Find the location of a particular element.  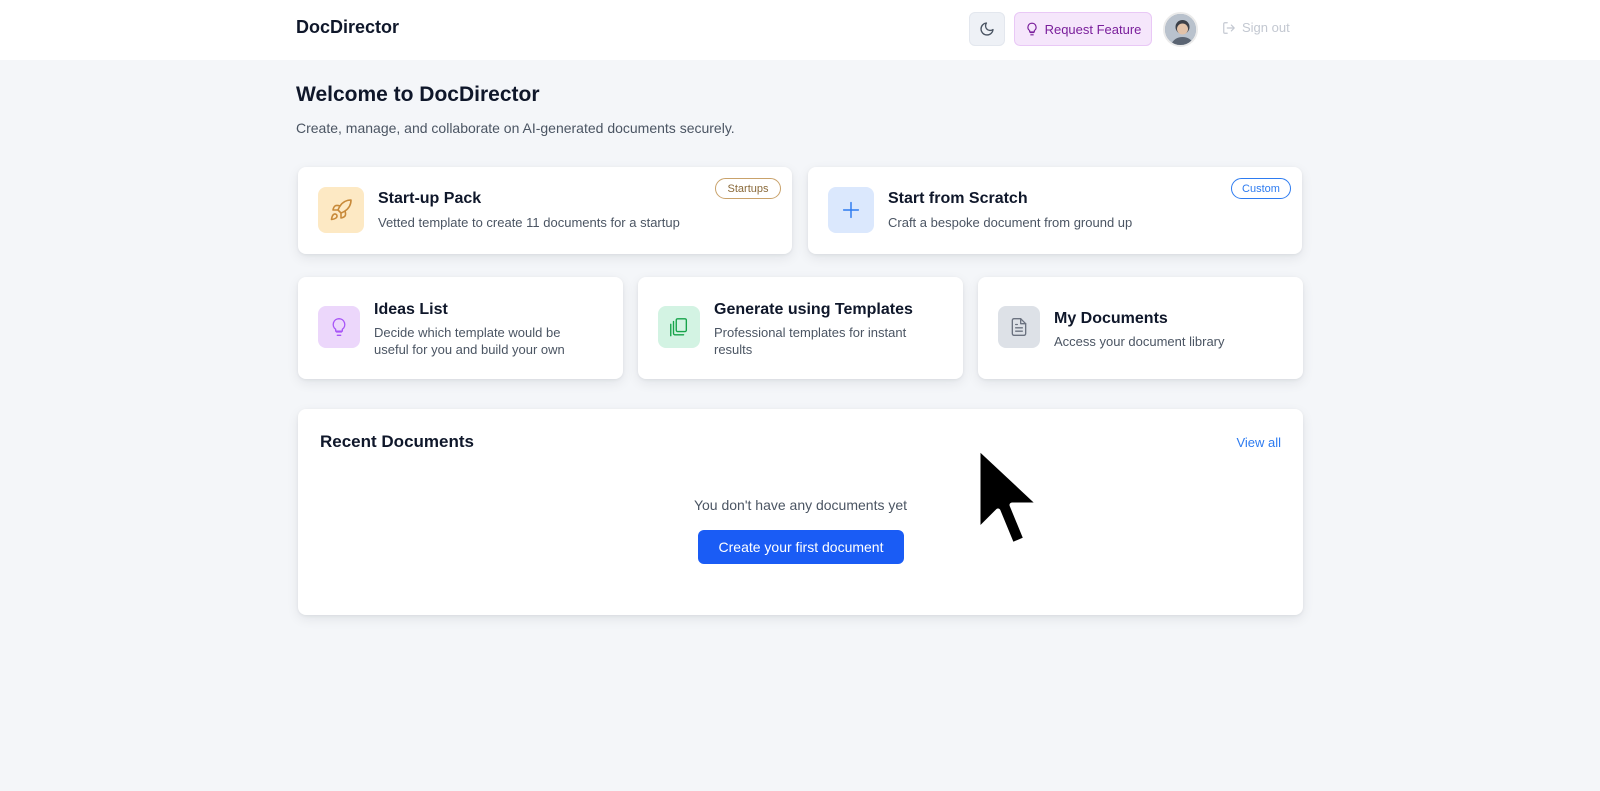

request-feature-label: Request Feature is located at coordinates (1093, 29).